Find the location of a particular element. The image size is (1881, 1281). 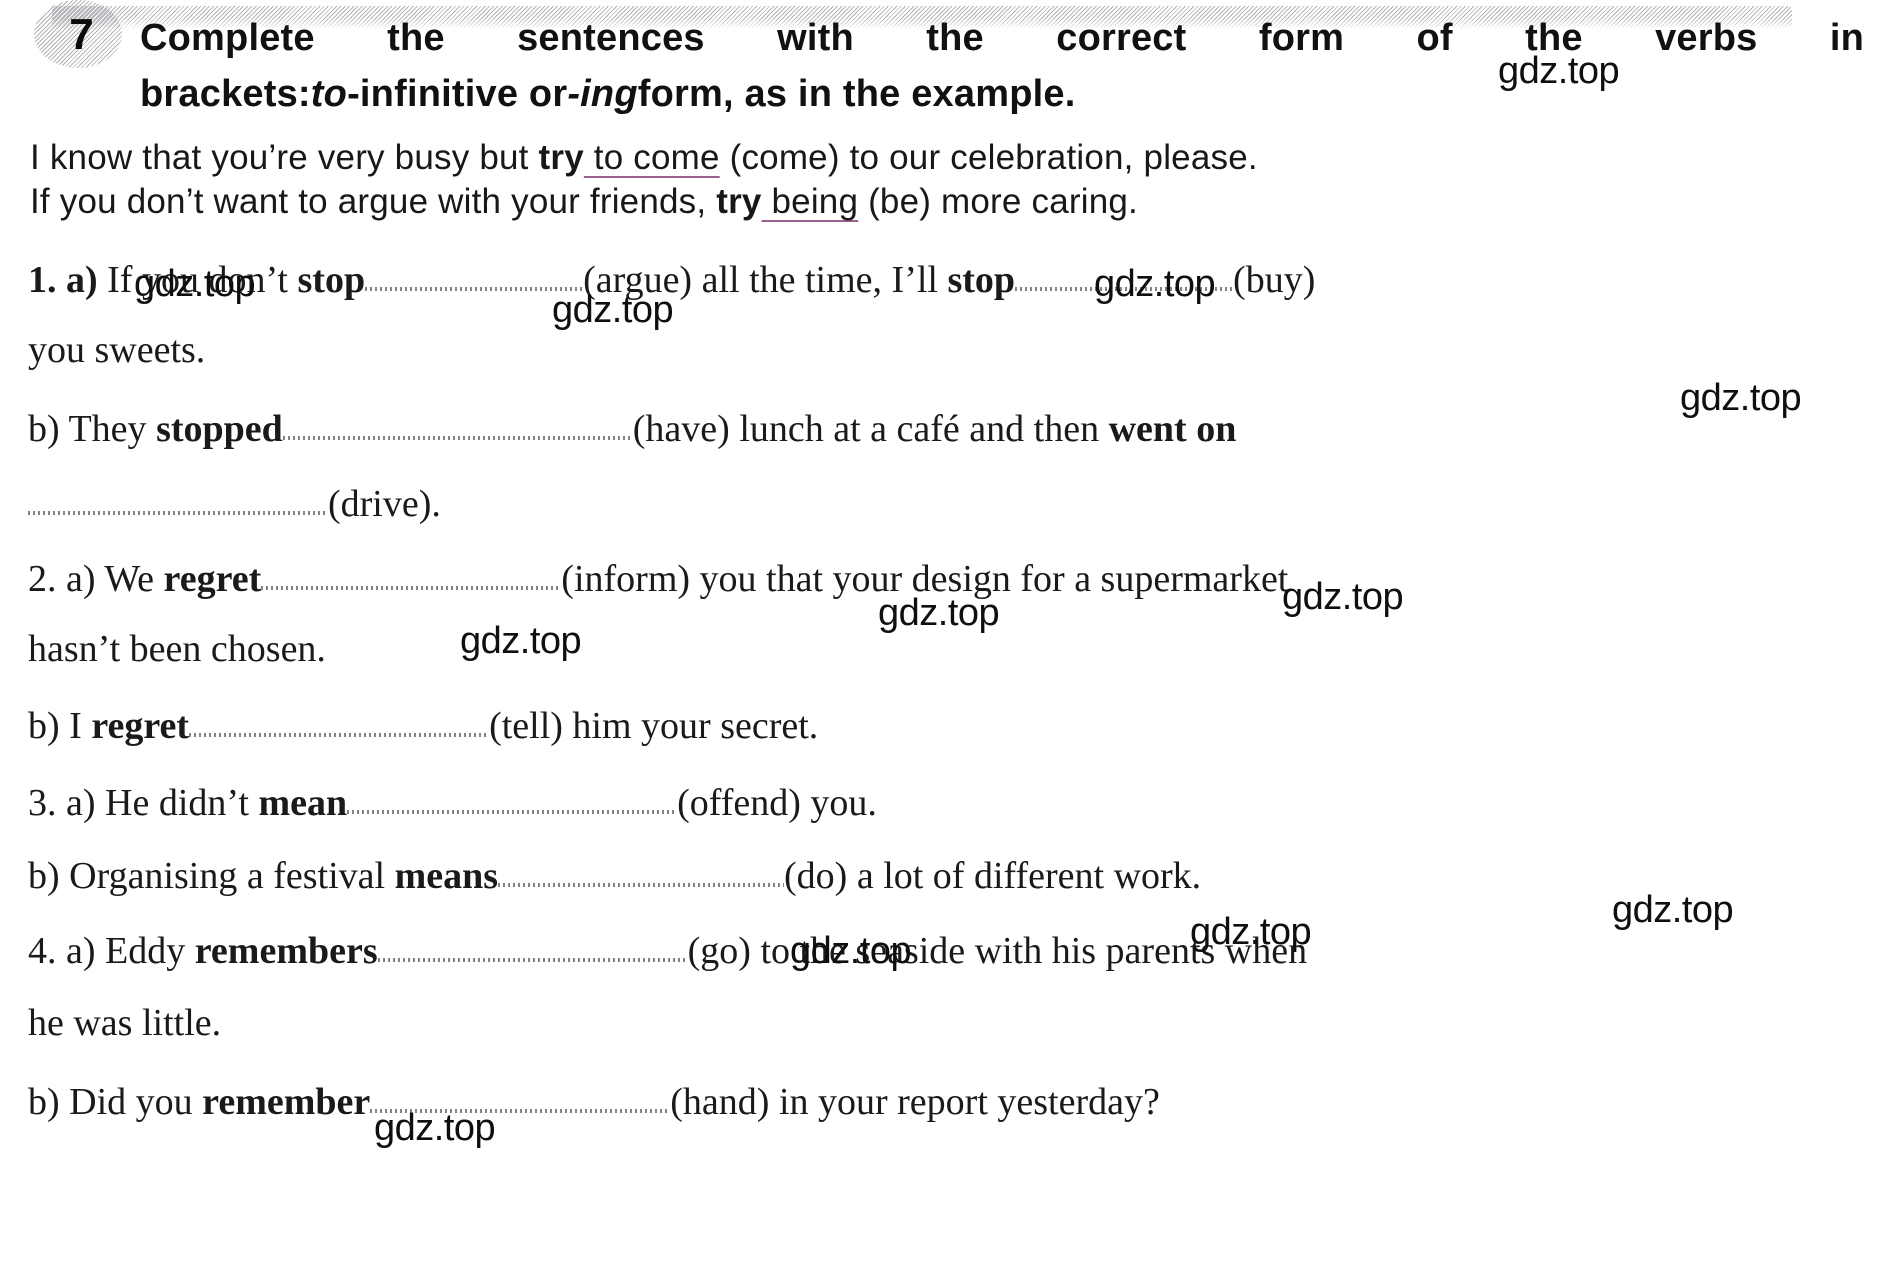

answer-blank-2b is located at coordinates (339, 719).